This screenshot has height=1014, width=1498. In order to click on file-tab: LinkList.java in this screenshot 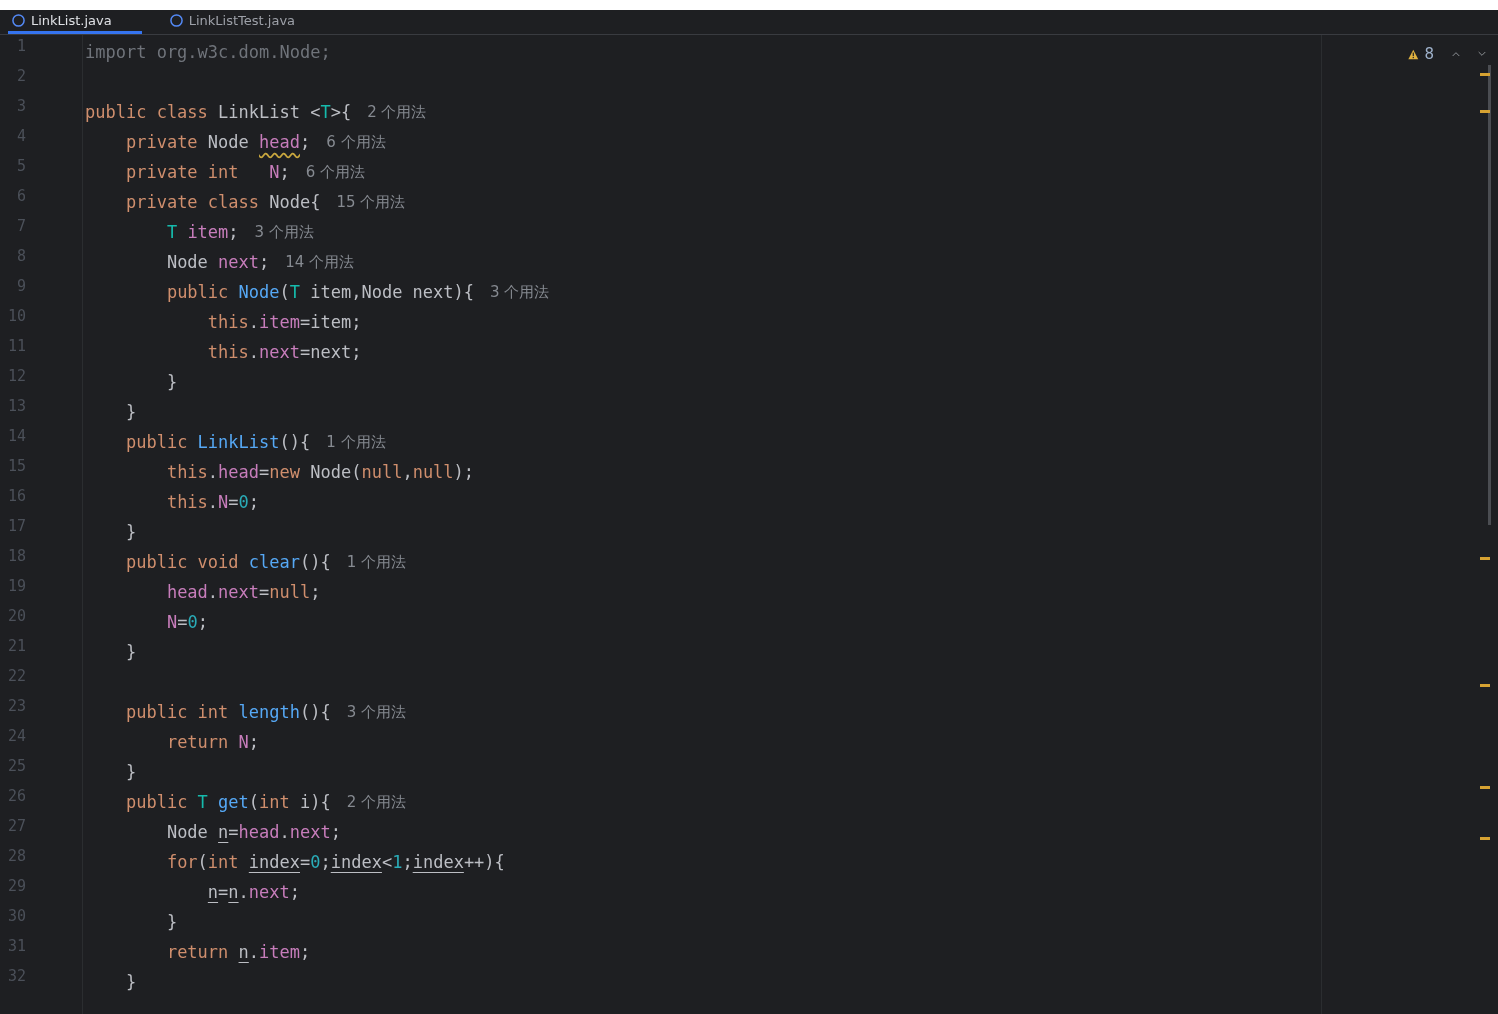, I will do `click(75, 22)`.